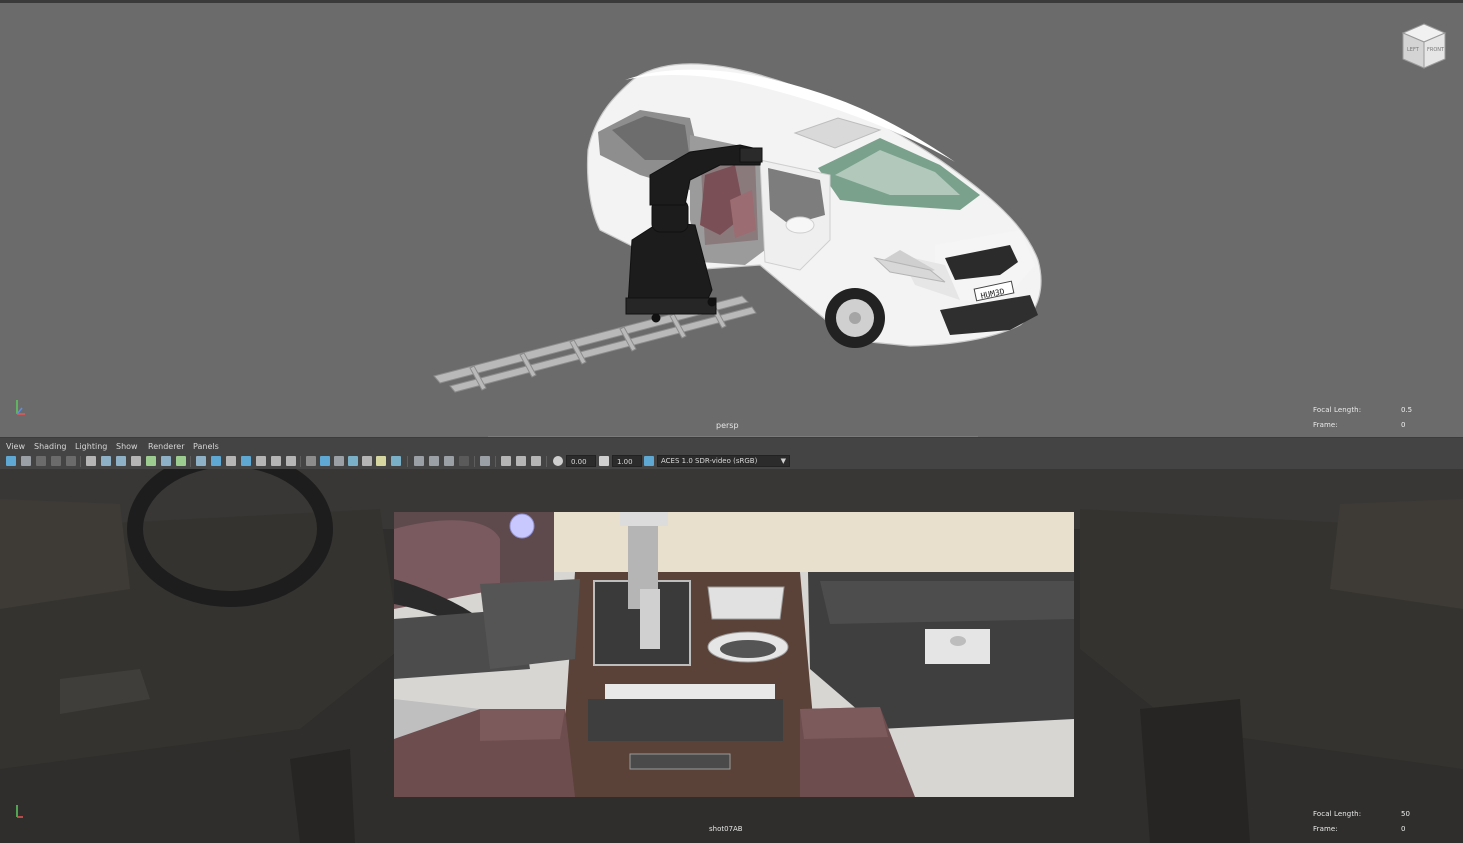  I want to click on isolate-select-icon, so click(464, 461).